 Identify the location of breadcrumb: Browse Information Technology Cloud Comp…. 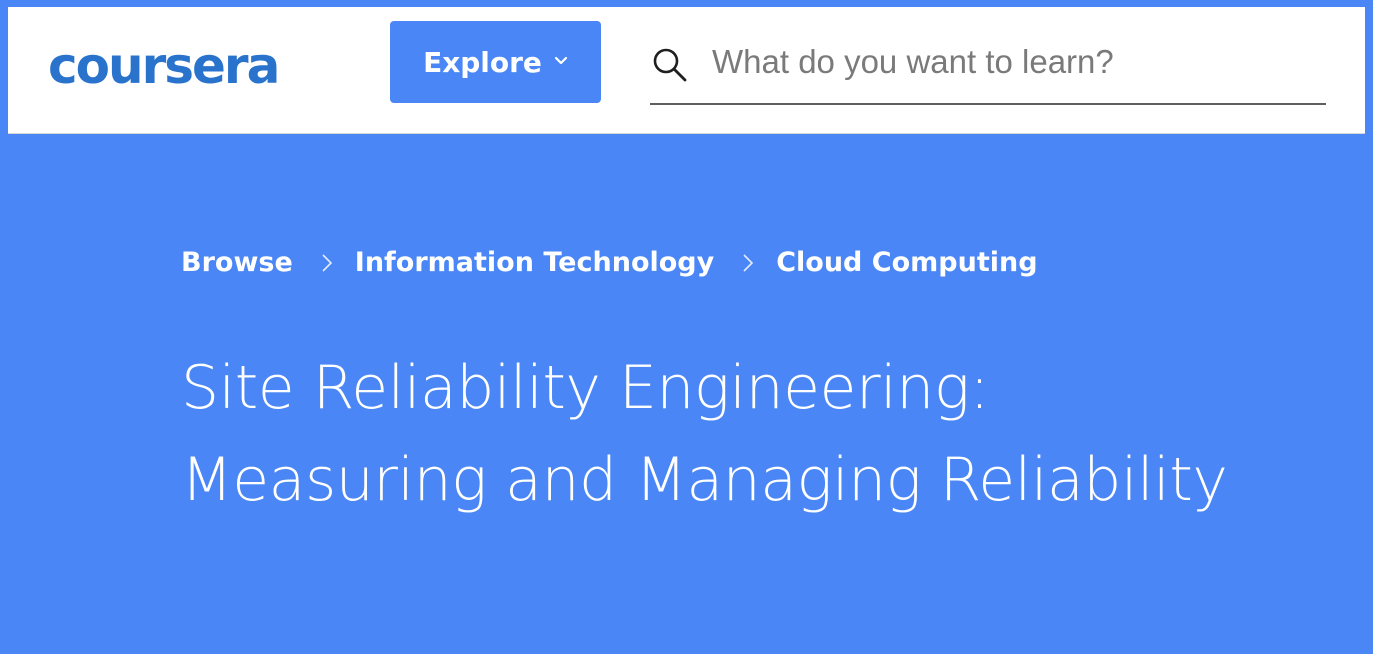
(609, 262).